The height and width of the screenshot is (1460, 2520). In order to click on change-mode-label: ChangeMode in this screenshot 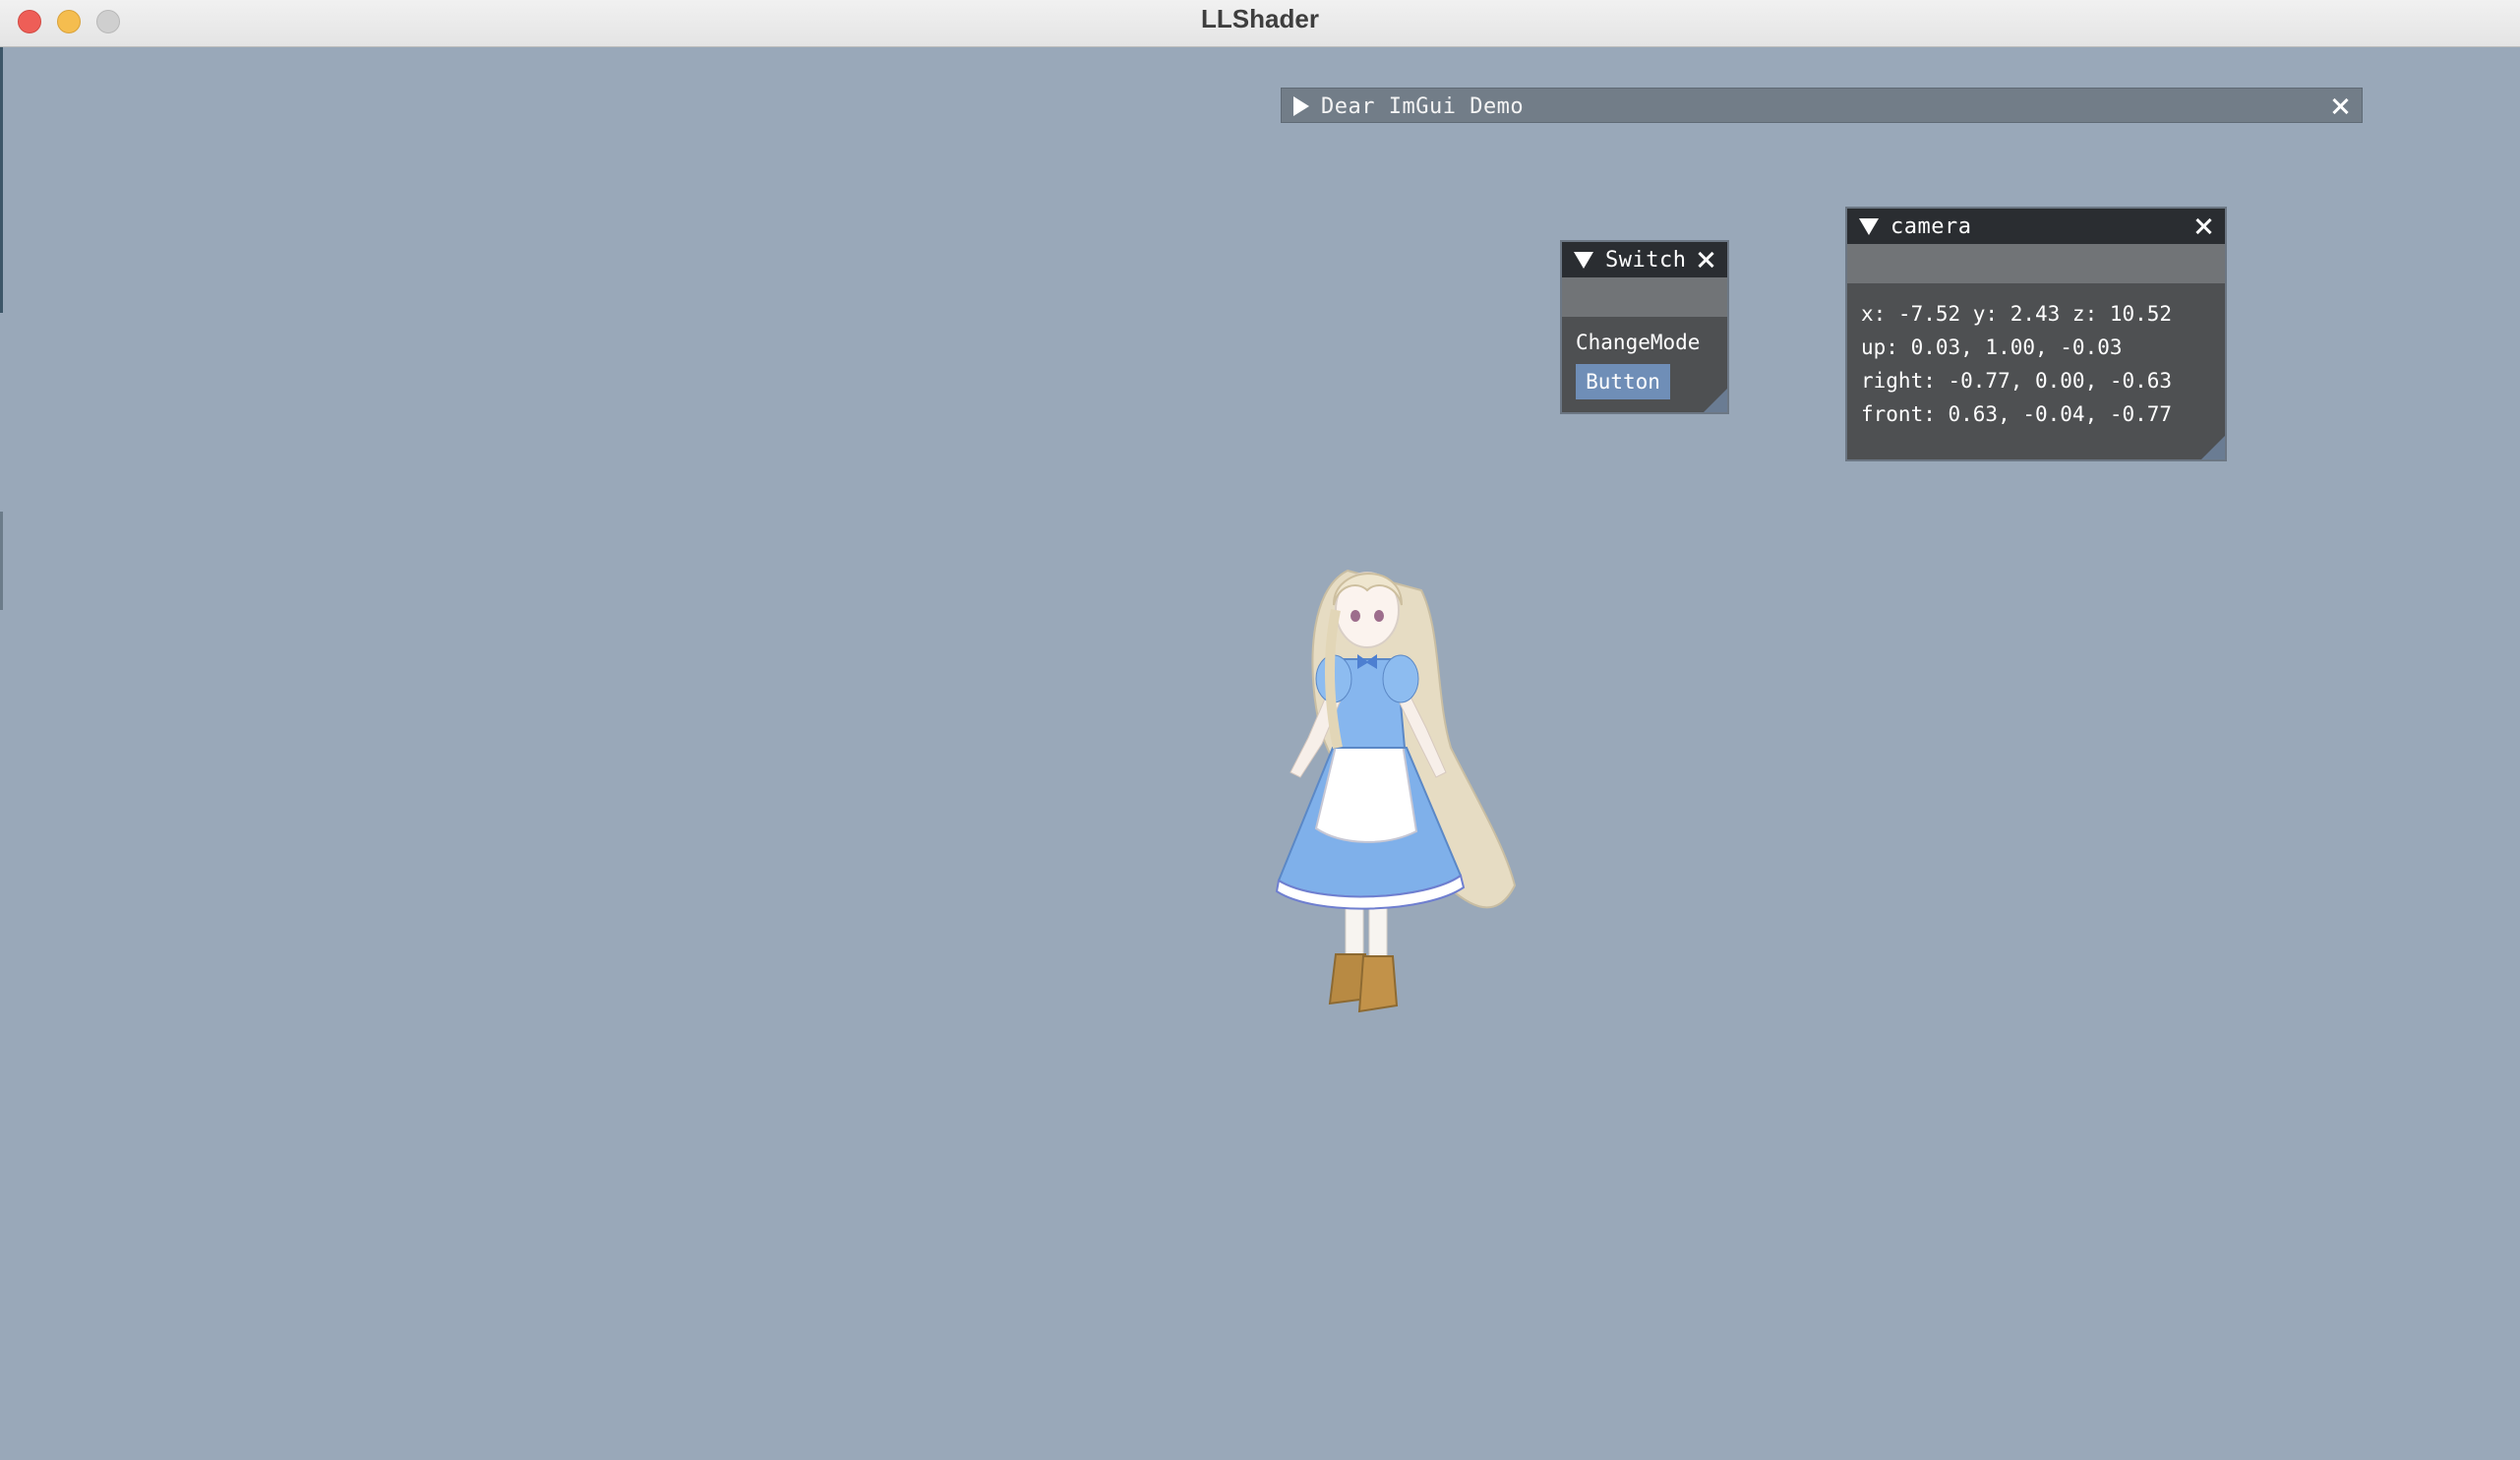, I will do `click(1638, 342)`.